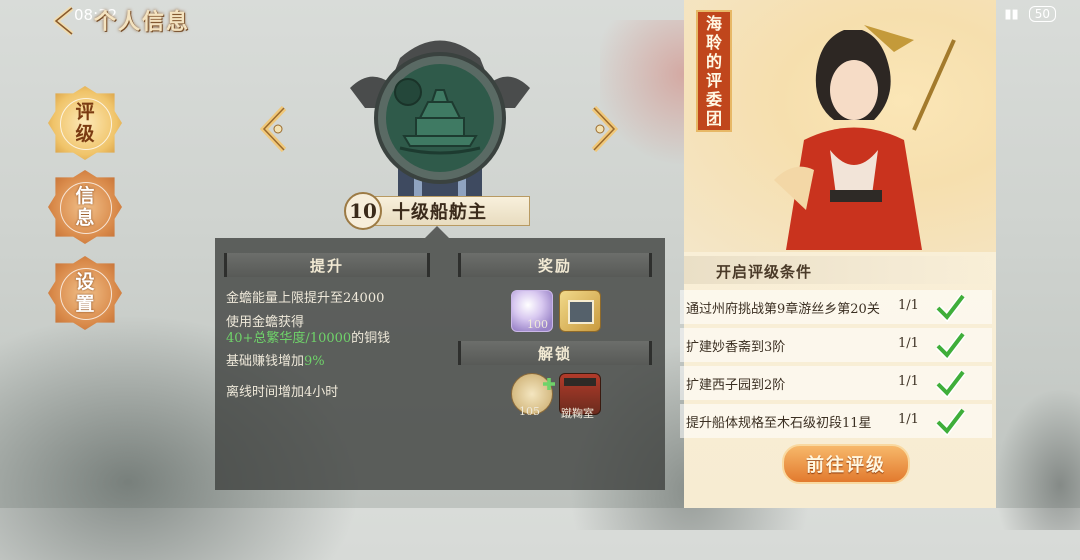 The width and height of the screenshot is (1080, 560). I want to click on reward-heading: 奖励, so click(555, 265).